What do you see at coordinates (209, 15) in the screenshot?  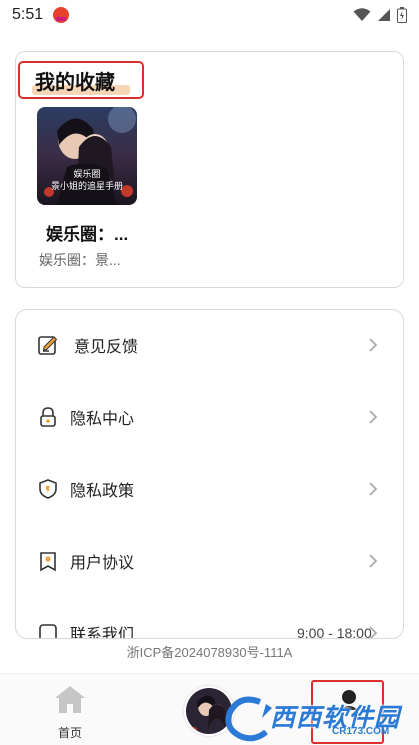 I see `status-bar: 5:51` at bounding box center [209, 15].